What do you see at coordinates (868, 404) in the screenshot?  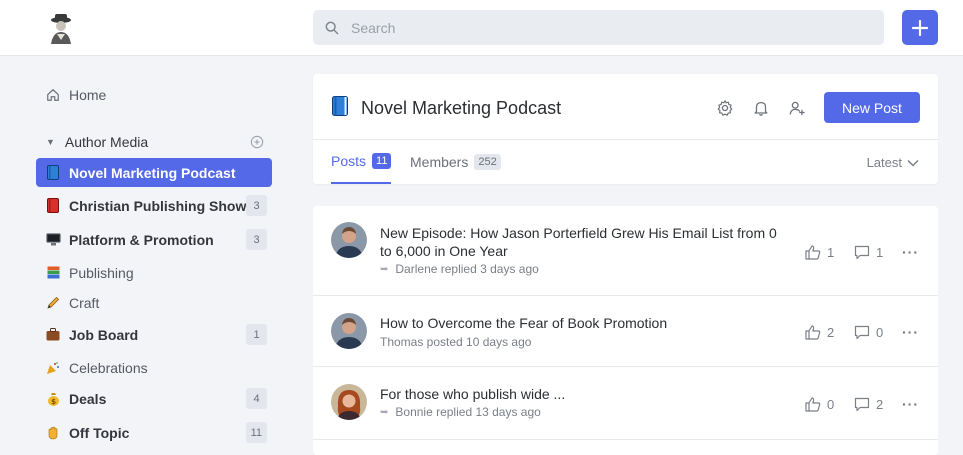 I see `comment-count: 2` at bounding box center [868, 404].